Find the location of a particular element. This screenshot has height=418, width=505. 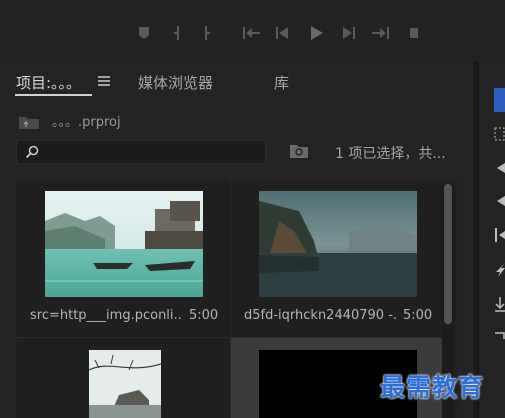

mark-in-button is located at coordinates (176, 33).